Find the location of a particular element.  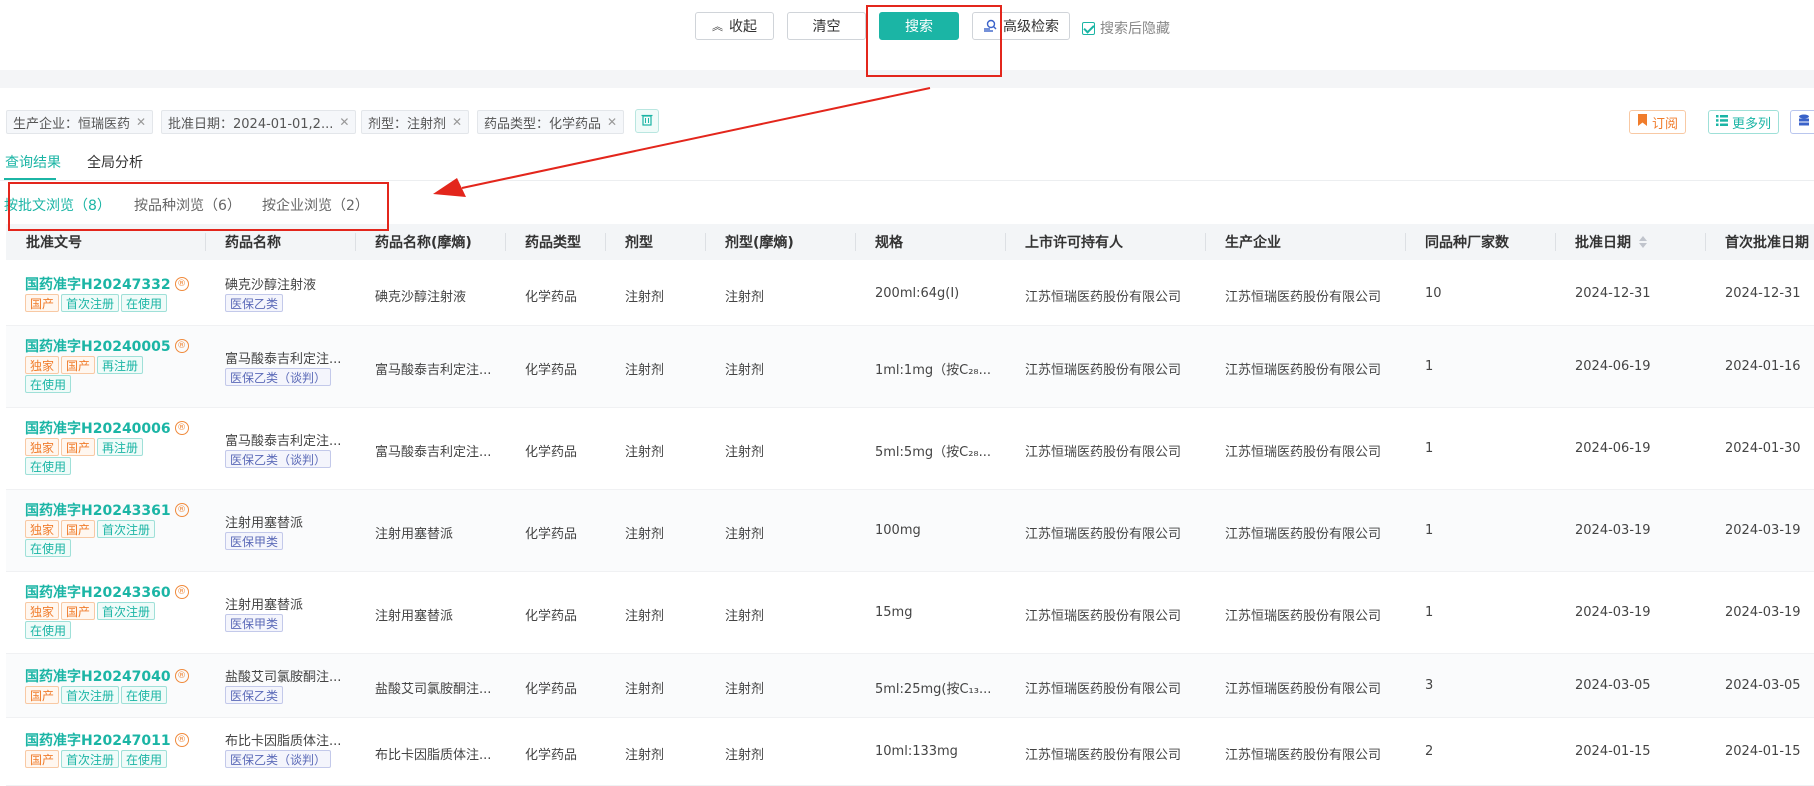

col-holder: 上市许可持有人 is located at coordinates (1074, 242).